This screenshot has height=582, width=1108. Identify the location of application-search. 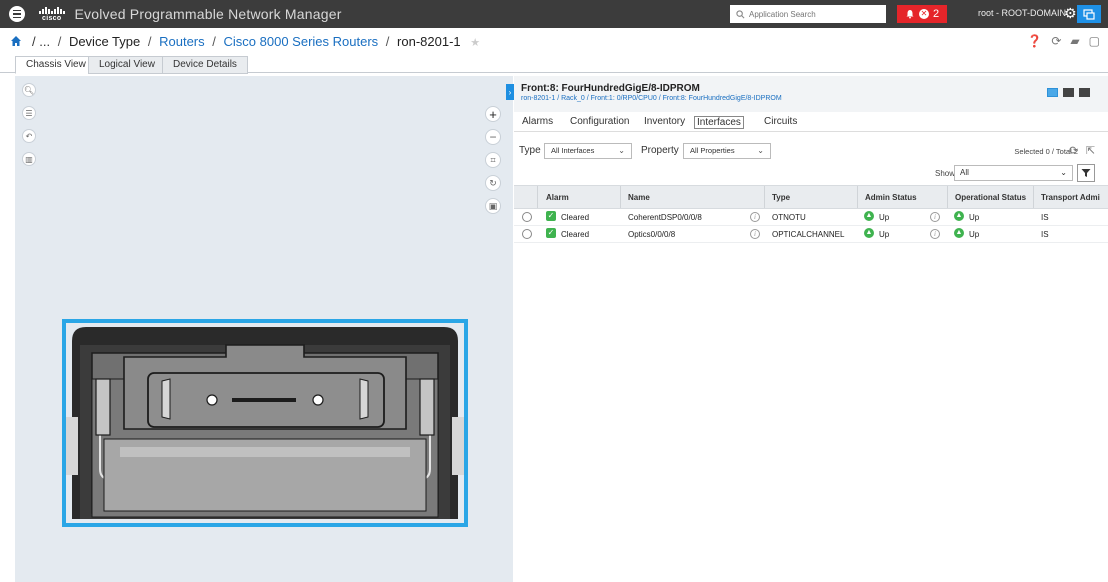
(808, 14).